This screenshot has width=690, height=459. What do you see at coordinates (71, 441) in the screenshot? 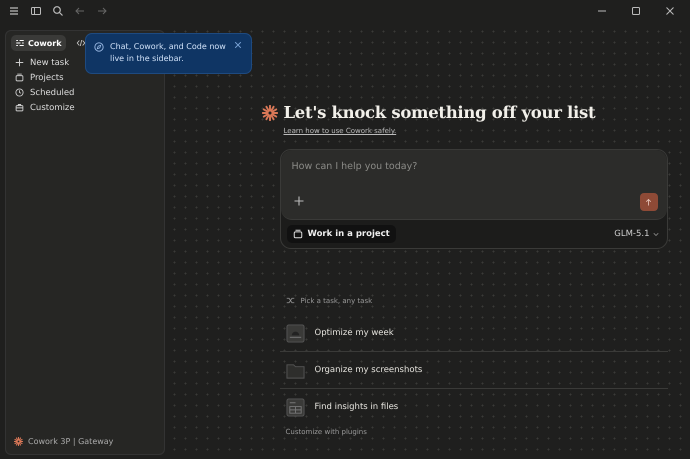
I see `workspace-label: Cowork 3P | Gateway` at bounding box center [71, 441].